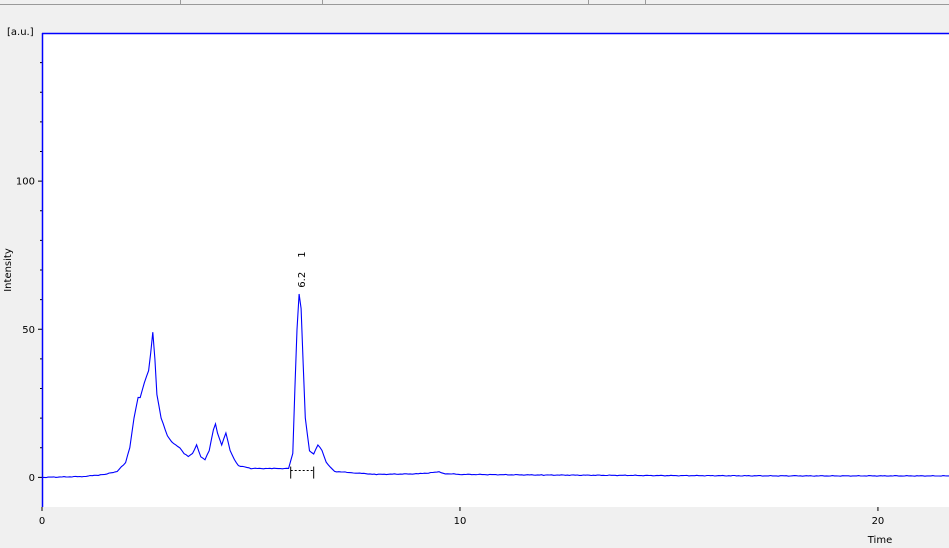  Describe the element at coordinates (32, 478) in the screenshot. I see `y-tick-label: 0` at that location.